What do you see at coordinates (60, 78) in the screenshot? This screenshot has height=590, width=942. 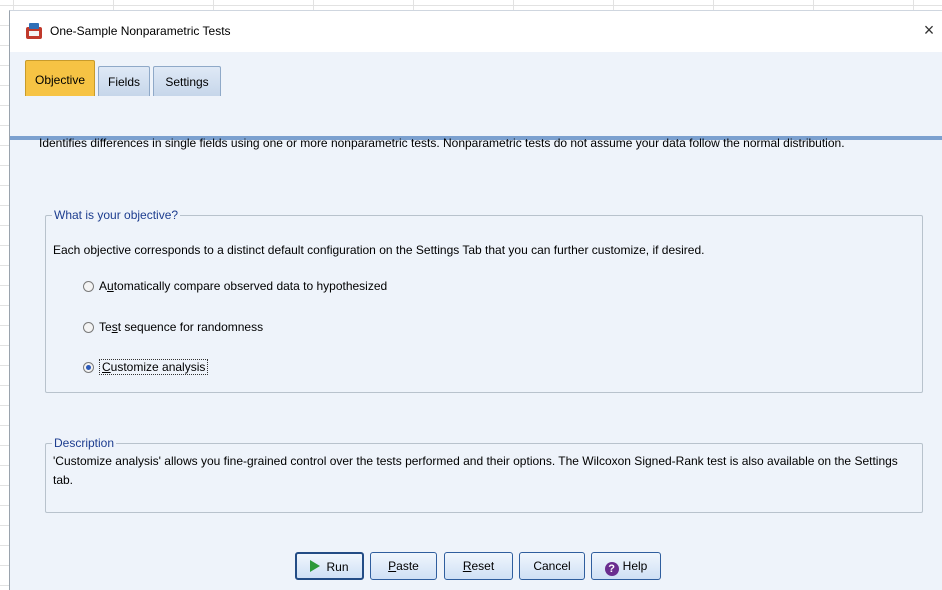 I see `tab-objective: Objective` at bounding box center [60, 78].